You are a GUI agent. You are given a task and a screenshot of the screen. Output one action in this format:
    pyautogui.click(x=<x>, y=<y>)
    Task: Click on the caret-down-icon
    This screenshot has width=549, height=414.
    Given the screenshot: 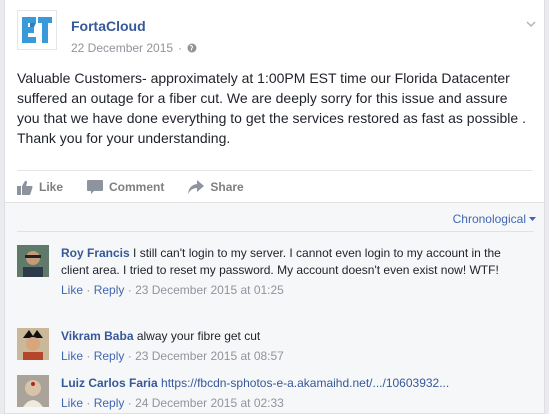 What is the action you would take?
    pyautogui.click(x=532, y=218)
    